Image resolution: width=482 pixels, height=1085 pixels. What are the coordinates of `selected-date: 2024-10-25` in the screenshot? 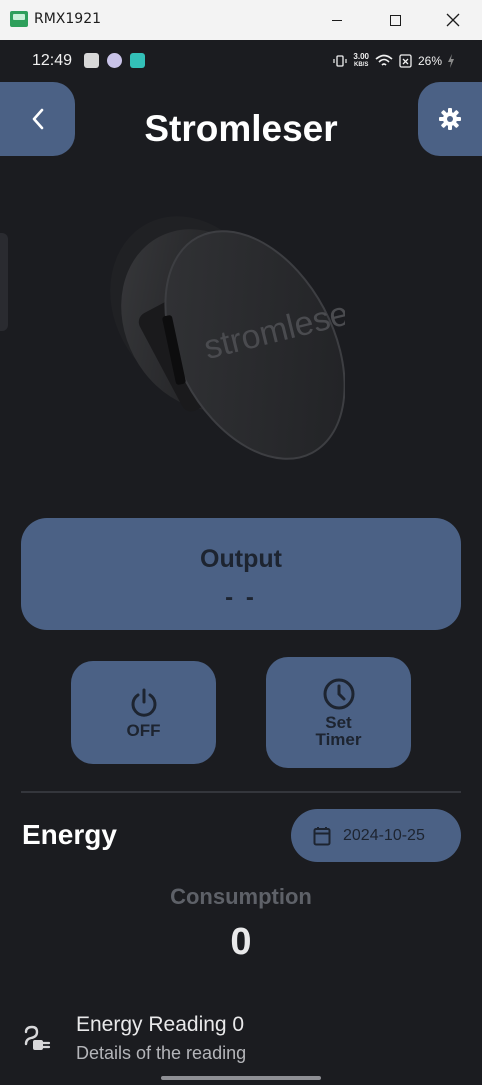 It's located at (384, 835).